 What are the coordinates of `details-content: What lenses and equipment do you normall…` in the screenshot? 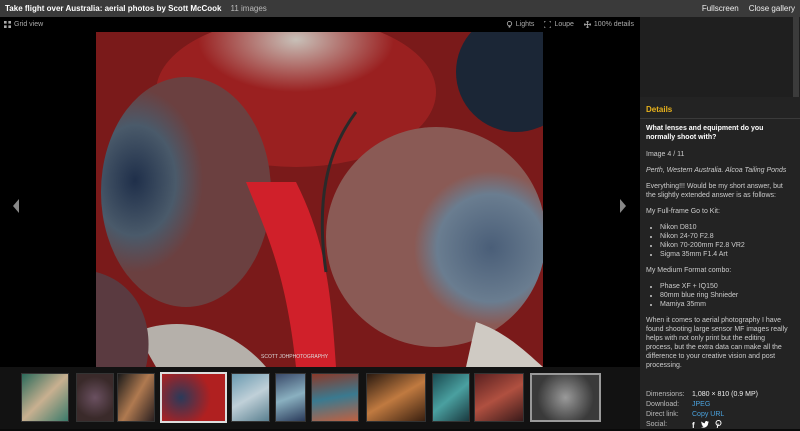 It's located at (719, 250).